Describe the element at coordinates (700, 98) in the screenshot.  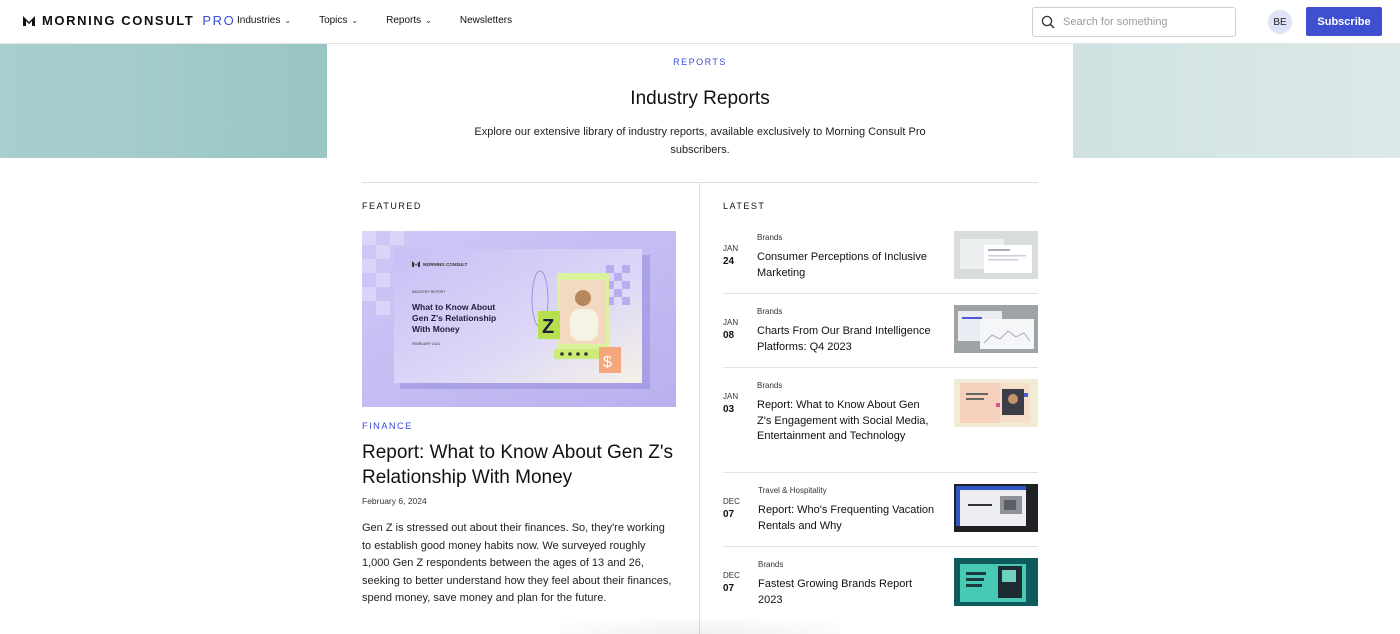
I see `page-title: Industry Reports` at that location.